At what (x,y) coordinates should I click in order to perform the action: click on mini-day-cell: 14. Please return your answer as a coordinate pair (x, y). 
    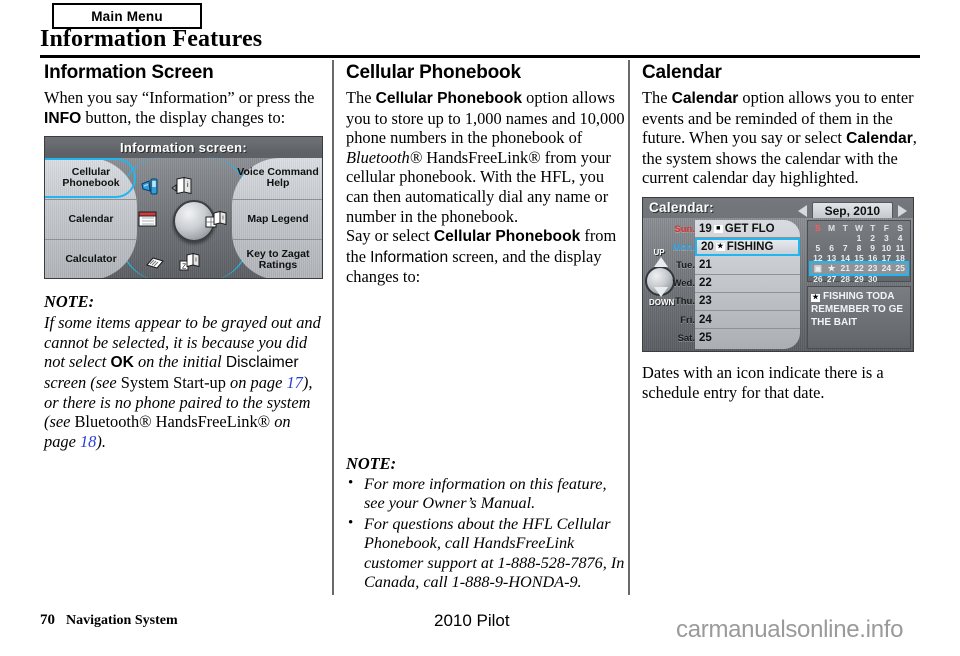
    Looking at the image, I should click on (845, 258).